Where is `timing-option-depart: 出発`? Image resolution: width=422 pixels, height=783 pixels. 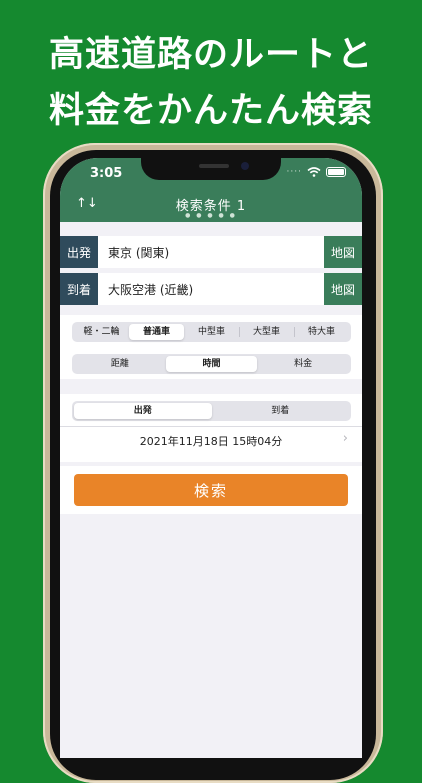 timing-option-depart: 出発 is located at coordinates (143, 411).